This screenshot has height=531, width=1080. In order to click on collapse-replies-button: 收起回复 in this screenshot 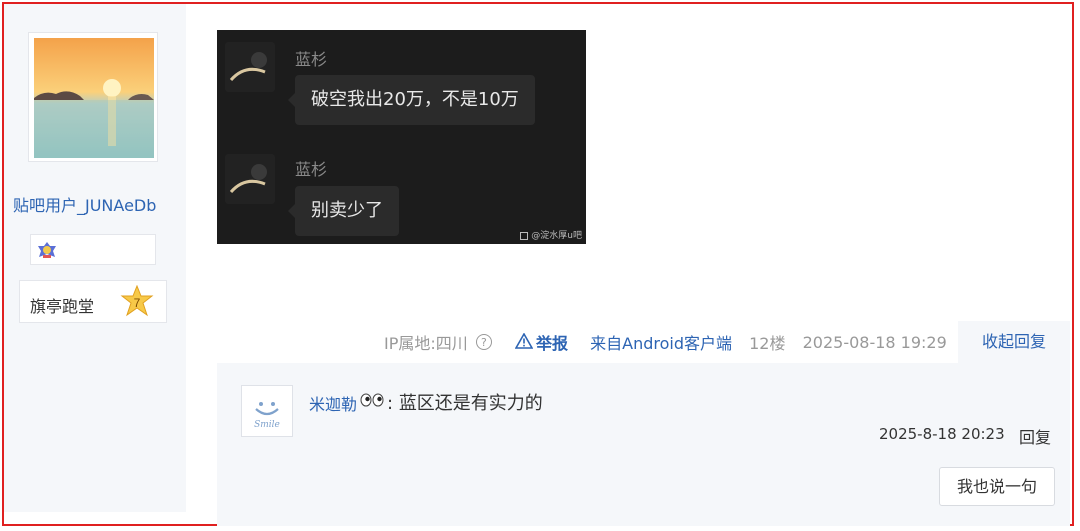, I will do `click(1014, 342)`.